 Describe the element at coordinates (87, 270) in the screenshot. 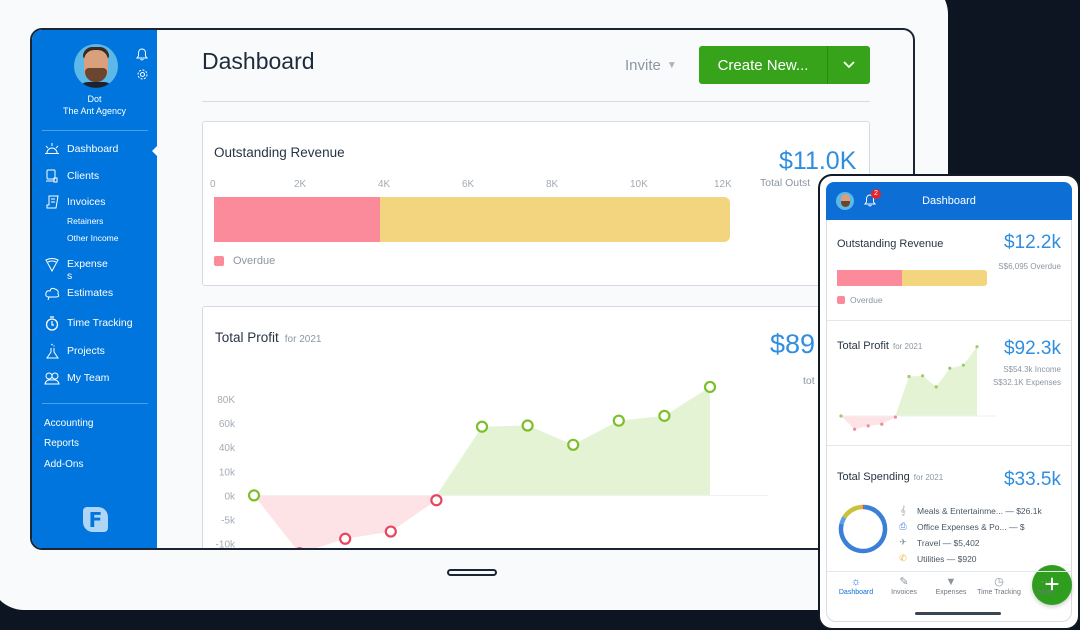

I see `sidebar-item-label: Expense s` at that location.